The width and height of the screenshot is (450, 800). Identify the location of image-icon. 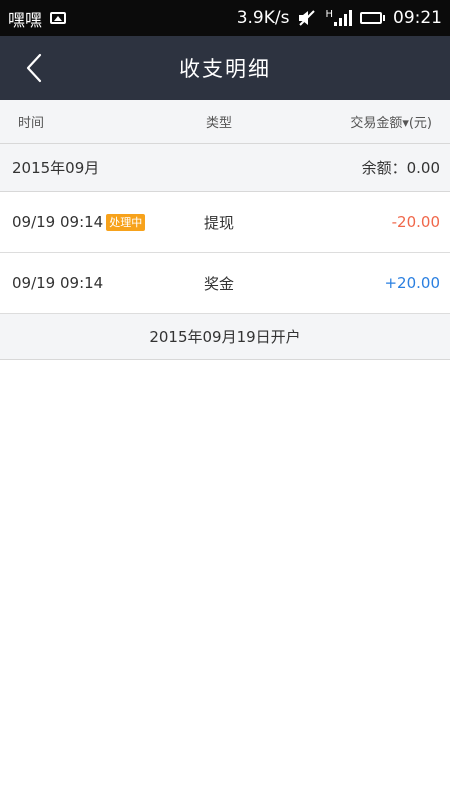
(58, 18).